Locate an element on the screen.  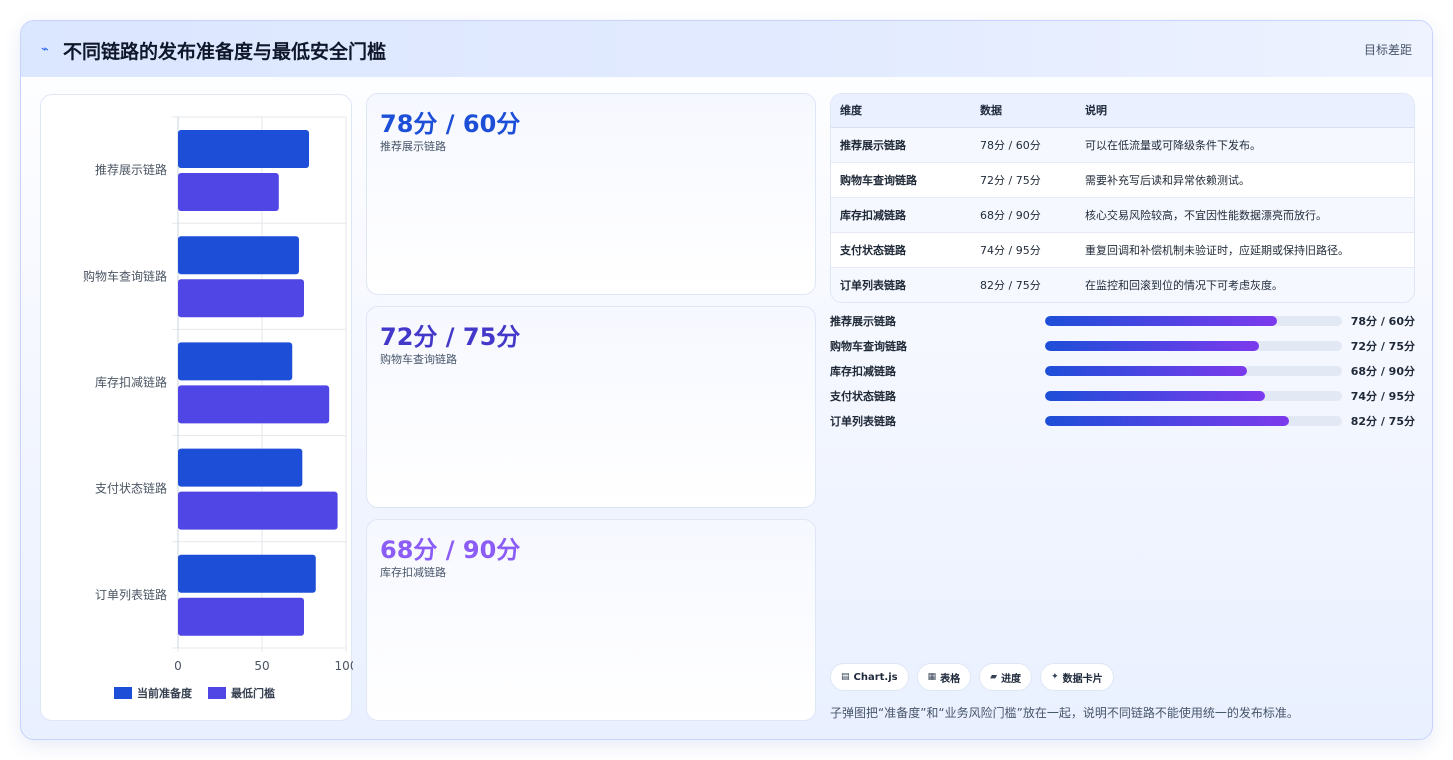
tag-data-card: ✦ 数据卡片 is located at coordinates (1077, 677).